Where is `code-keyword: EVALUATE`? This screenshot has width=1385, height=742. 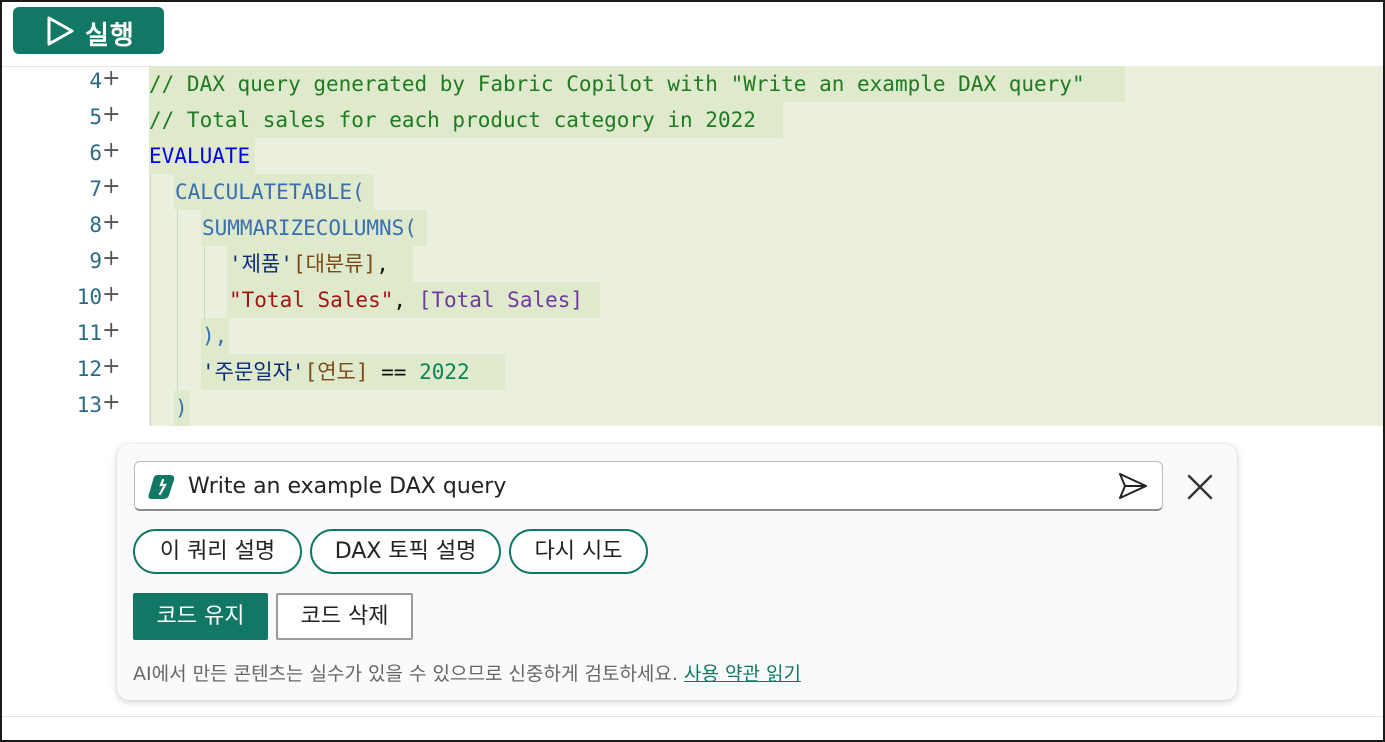 code-keyword: EVALUATE is located at coordinates (200, 156).